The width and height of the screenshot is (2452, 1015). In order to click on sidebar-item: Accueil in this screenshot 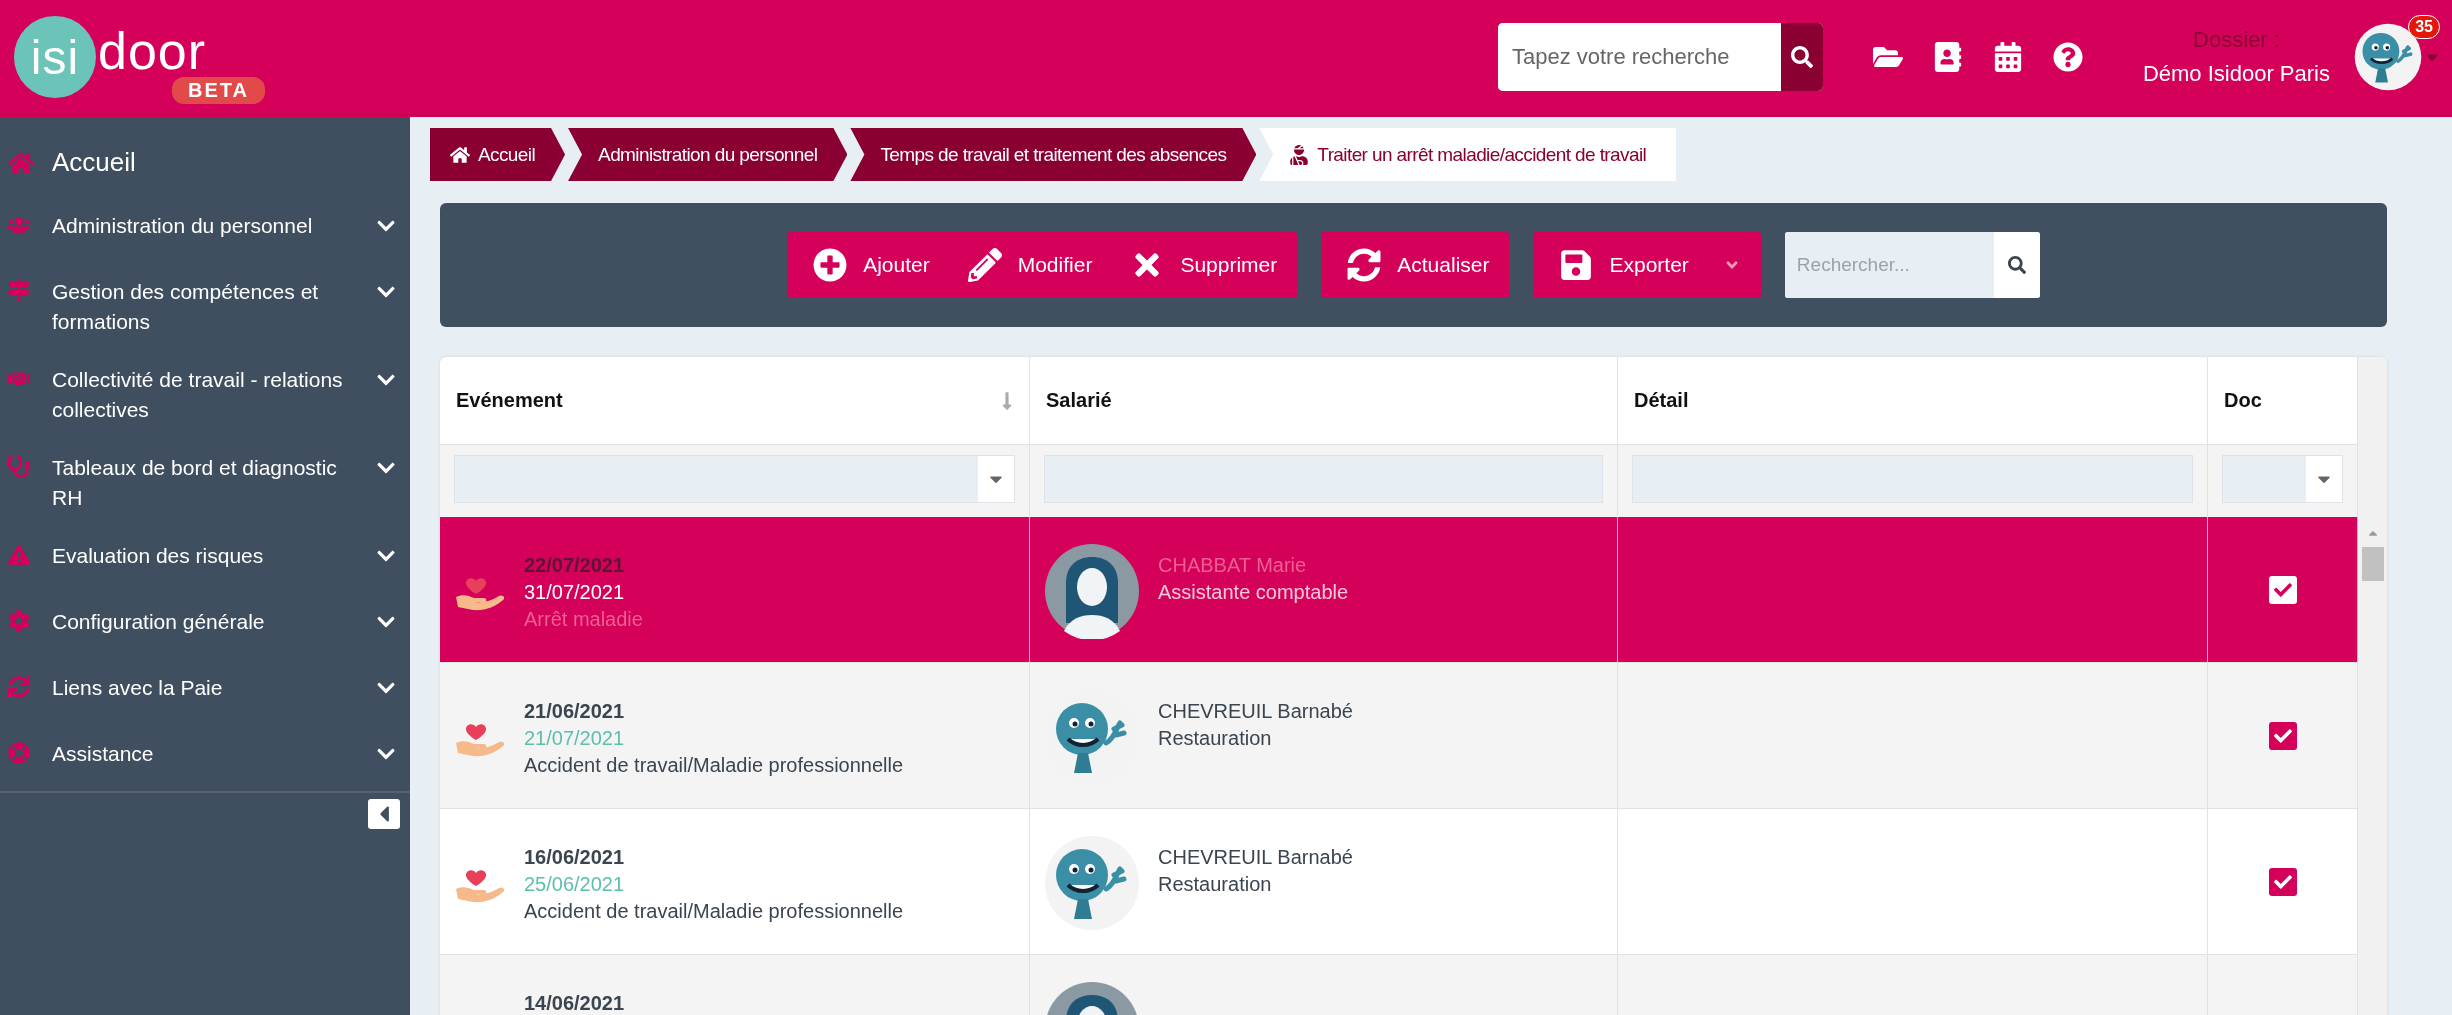, I will do `click(205, 164)`.